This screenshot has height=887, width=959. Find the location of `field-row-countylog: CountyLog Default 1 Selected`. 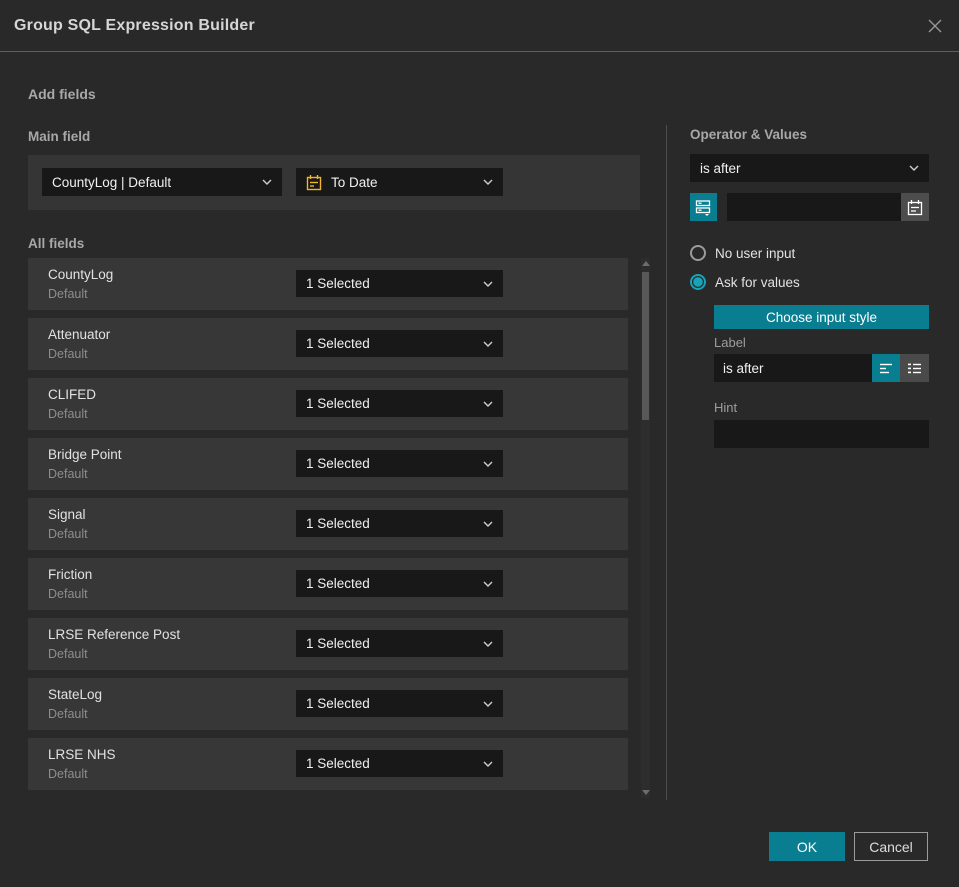

field-row-countylog: CountyLog Default 1 Selected is located at coordinates (328, 284).